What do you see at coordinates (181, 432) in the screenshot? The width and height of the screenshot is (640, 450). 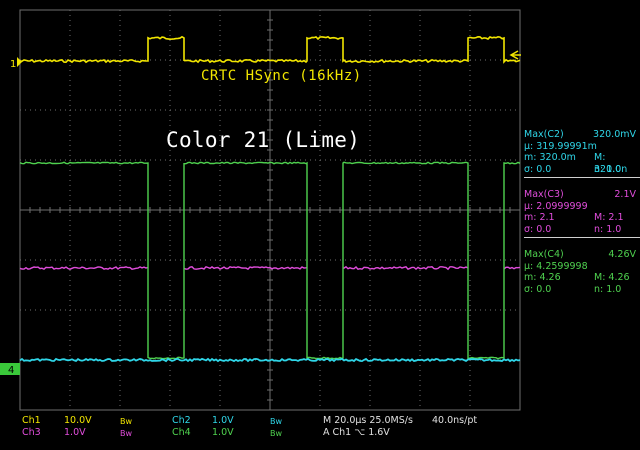 I see `ch4-label: Ch4` at bounding box center [181, 432].